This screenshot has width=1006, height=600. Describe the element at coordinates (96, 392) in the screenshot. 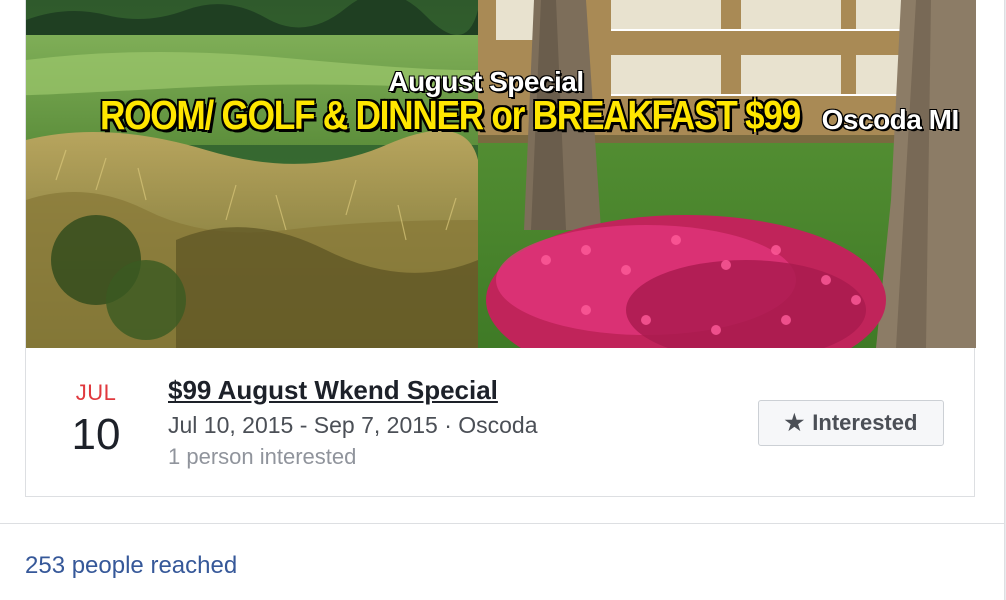

I see `event-month: JUL` at that location.